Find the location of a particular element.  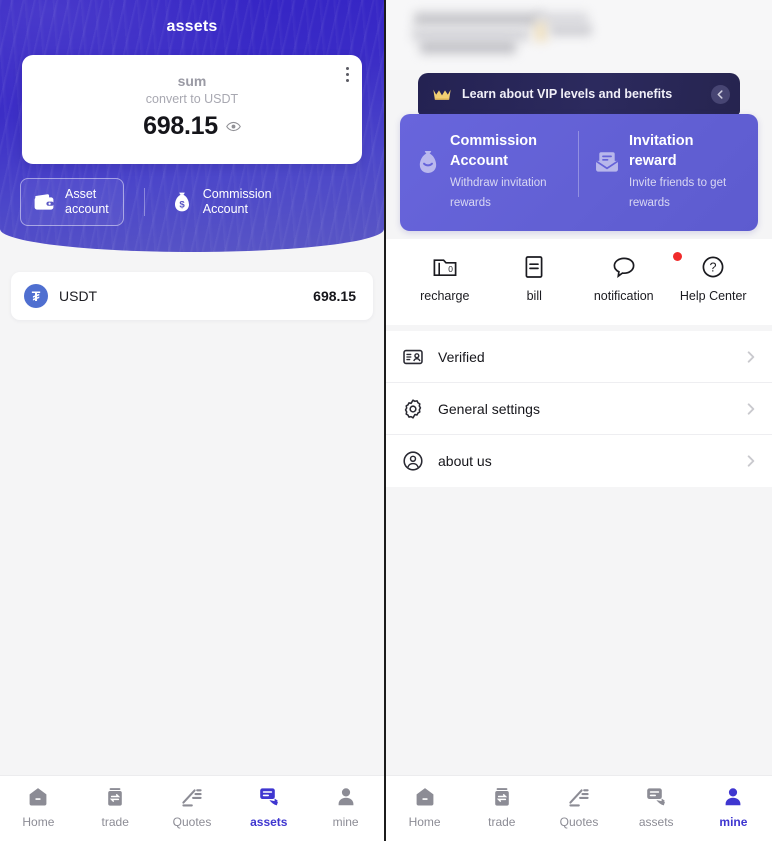

quick-action-recharge: 0 recharge is located at coordinates (445, 278).